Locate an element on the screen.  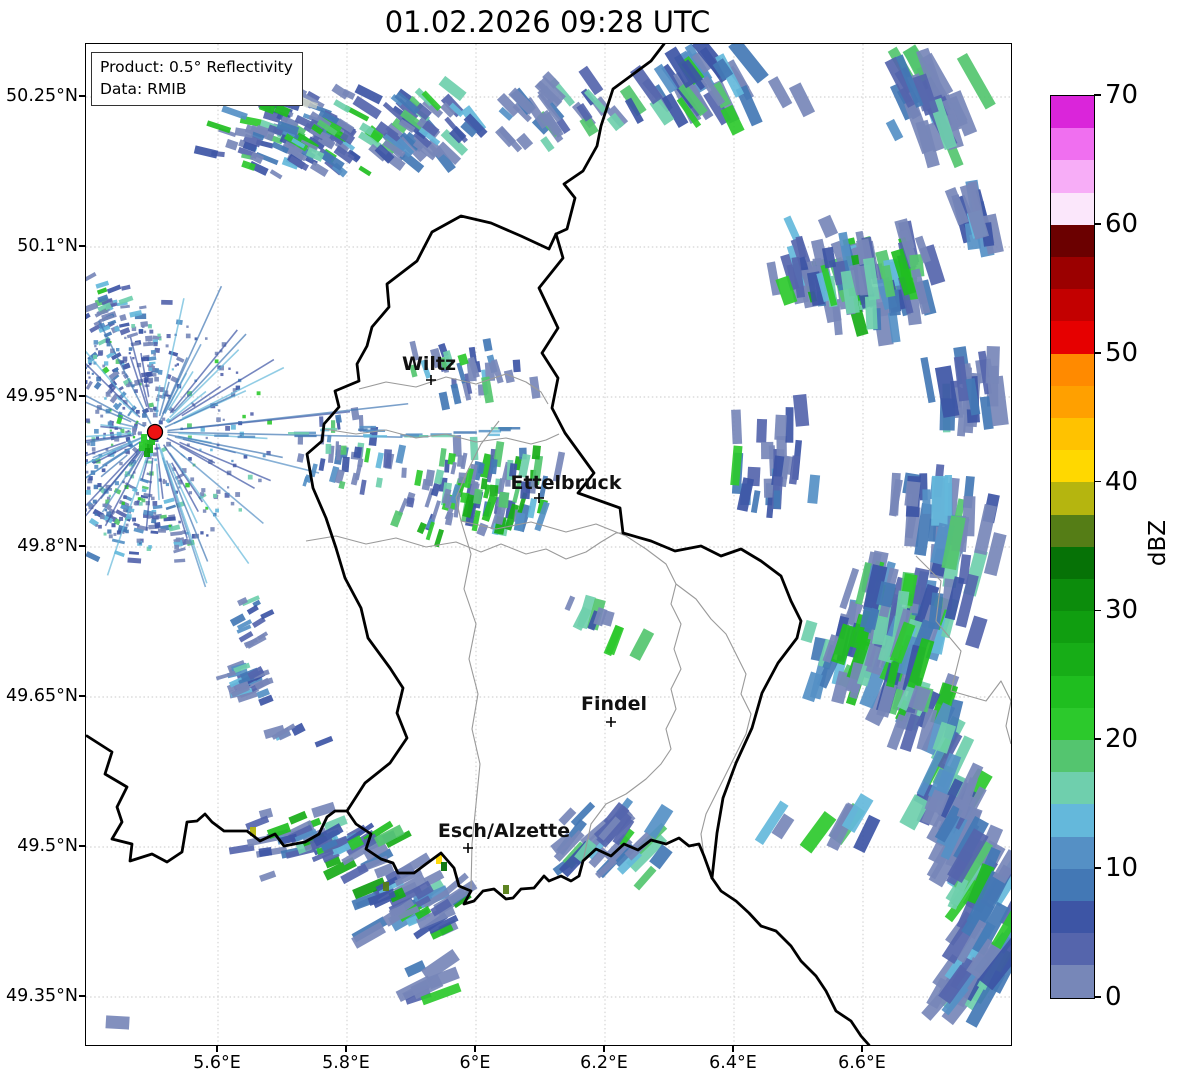
city-label-wiltz: Wiltz is located at coordinates (429, 364).